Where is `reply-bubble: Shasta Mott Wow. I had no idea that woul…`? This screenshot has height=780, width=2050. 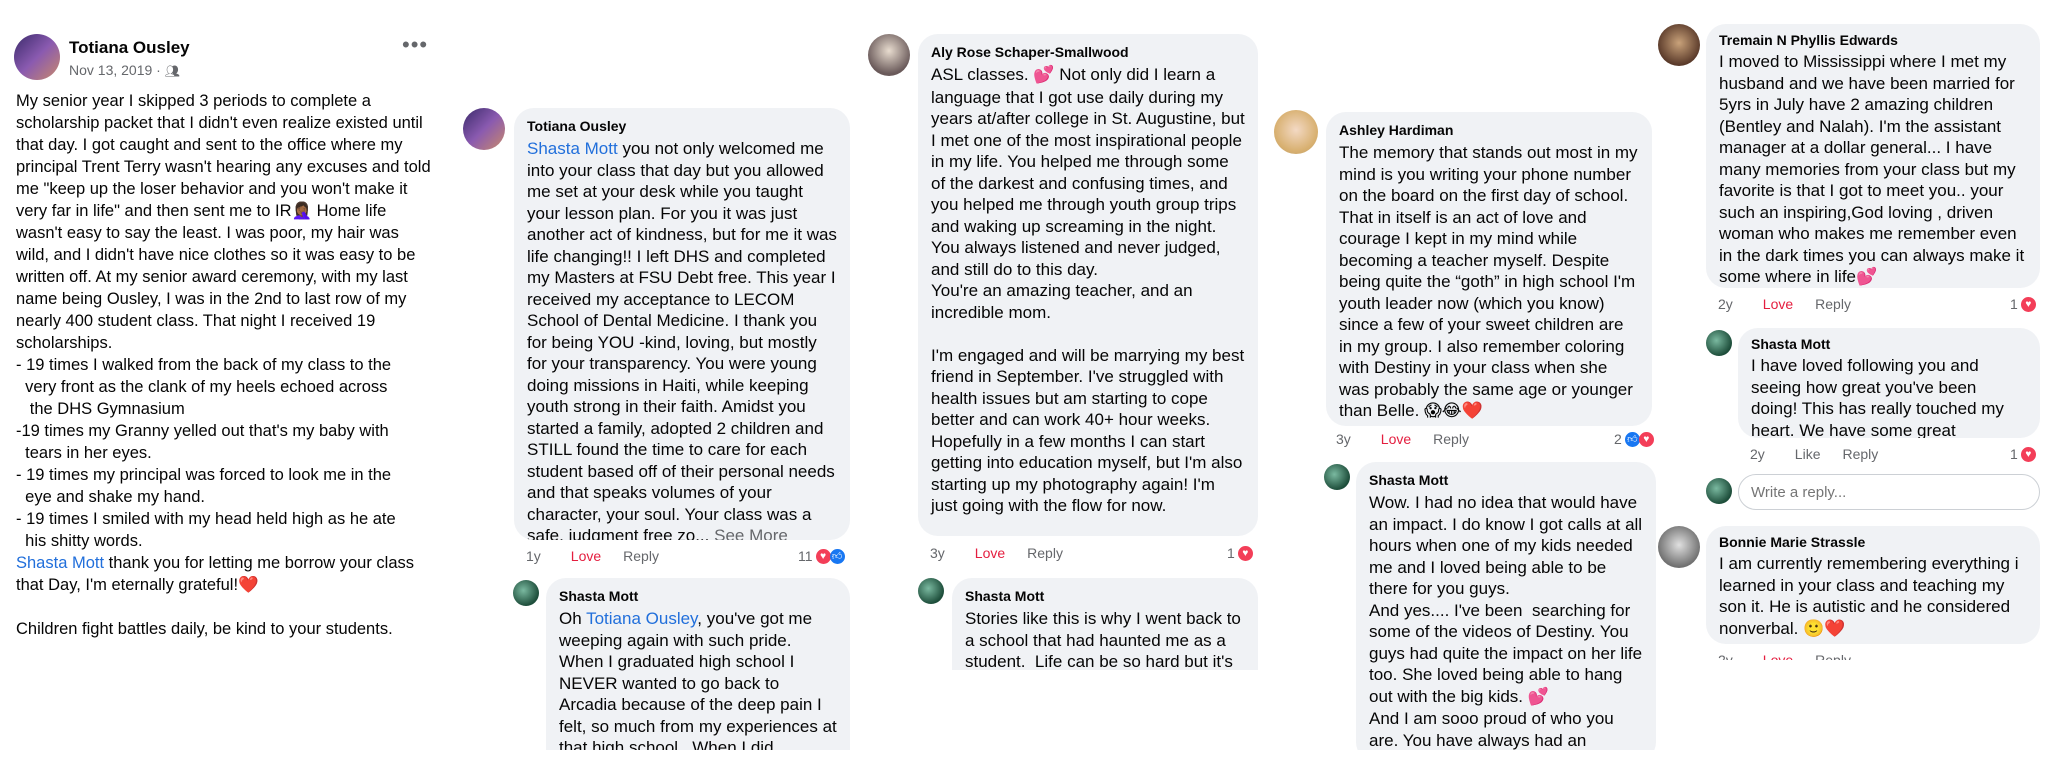
reply-bubble: Shasta Mott Wow. I had no idea that woul… is located at coordinates (1506, 606).